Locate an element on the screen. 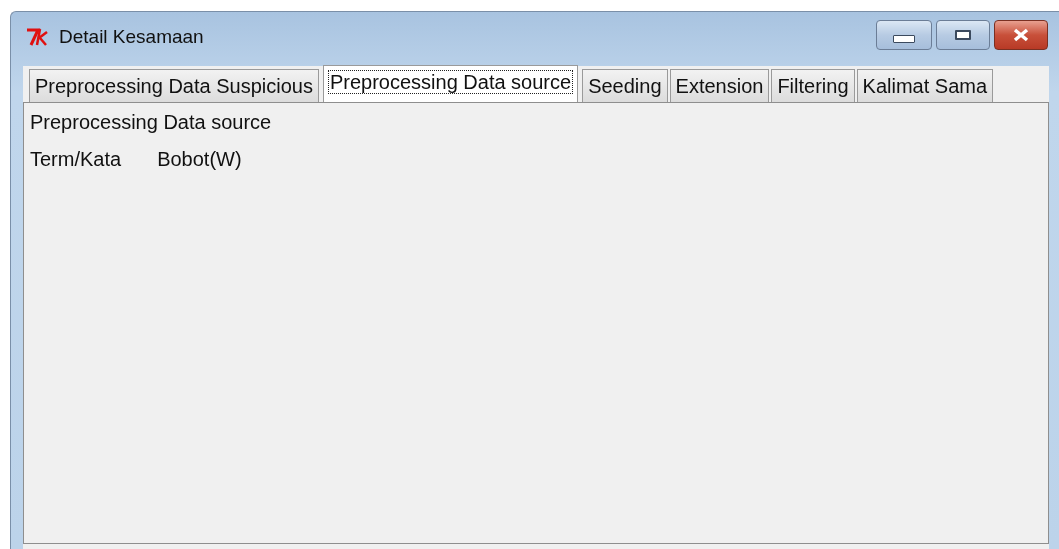 The width and height of the screenshot is (1059, 549). tab: Preprocessing Data Suspicious is located at coordinates (174, 85).